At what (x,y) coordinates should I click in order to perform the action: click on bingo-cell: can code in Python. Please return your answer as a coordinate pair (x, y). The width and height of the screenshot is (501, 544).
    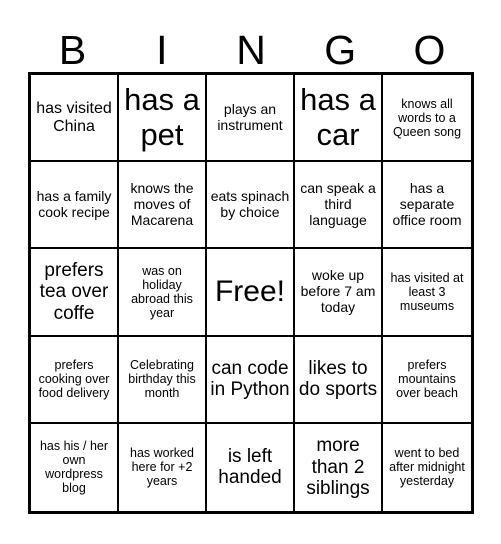
    Looking at the image, I should click on (251, 380).